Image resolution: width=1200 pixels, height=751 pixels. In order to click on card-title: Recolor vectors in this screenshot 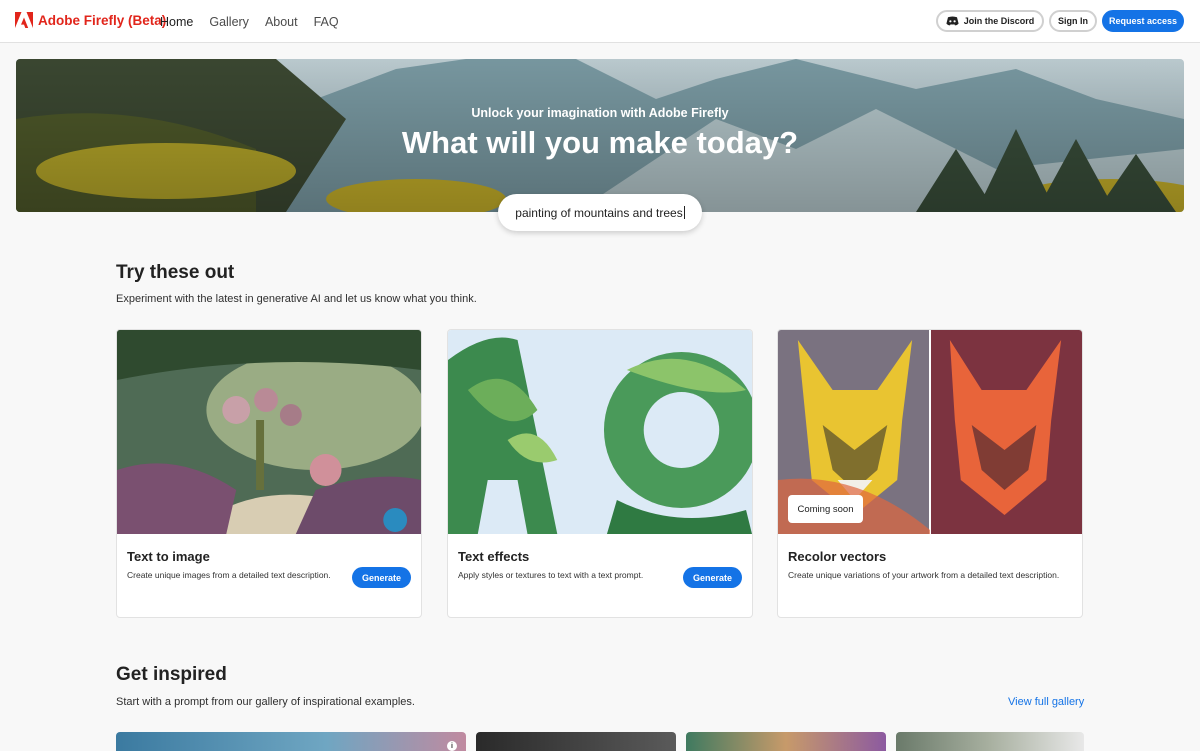, I will do `click(837, 556)`.